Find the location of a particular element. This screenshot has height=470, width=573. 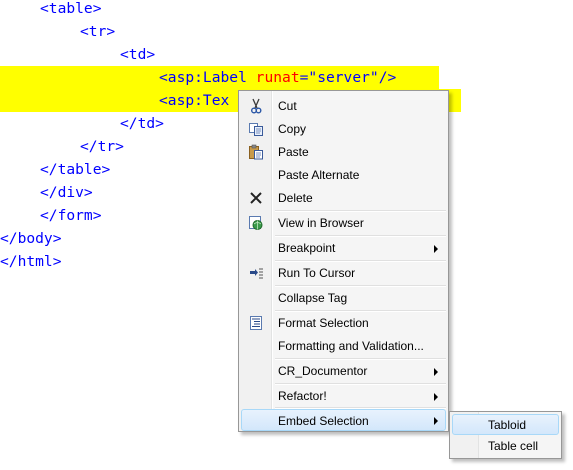

code-text: <asp:Label runat="server"/> is located at coordinates (278, 77).